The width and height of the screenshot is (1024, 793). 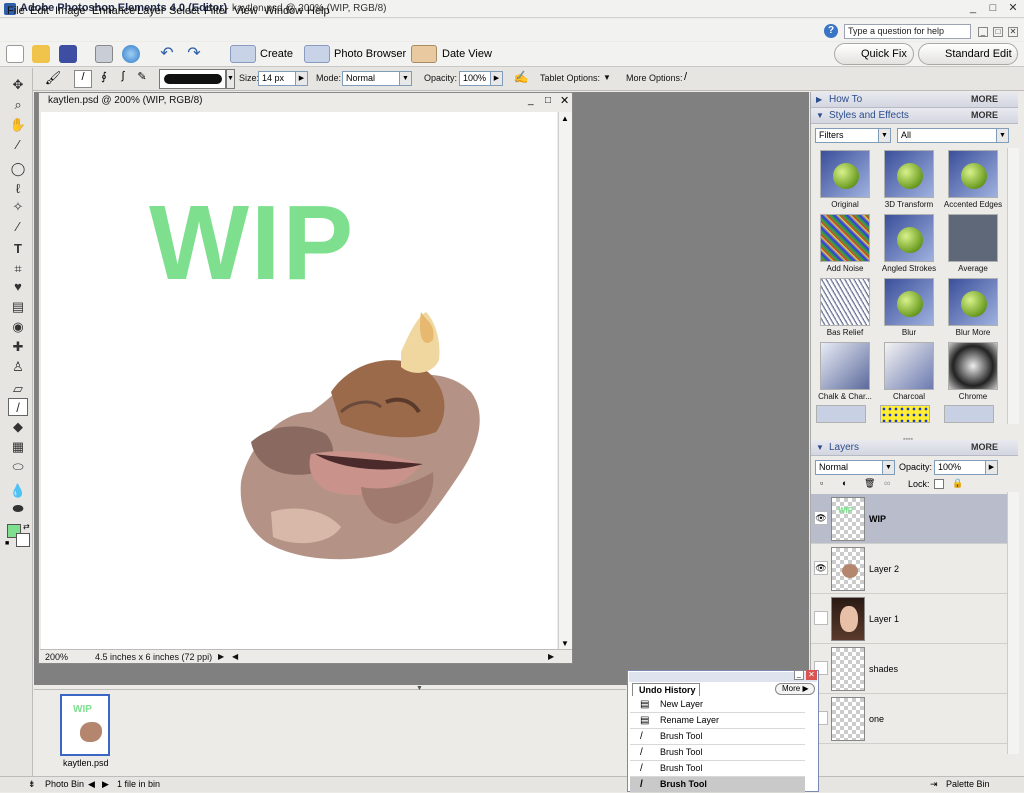 What do you see at coordinates (18, 227) in the screenshot?
I see `selection-brush-tool-icon: ∕` at bounding box center [18, 227].